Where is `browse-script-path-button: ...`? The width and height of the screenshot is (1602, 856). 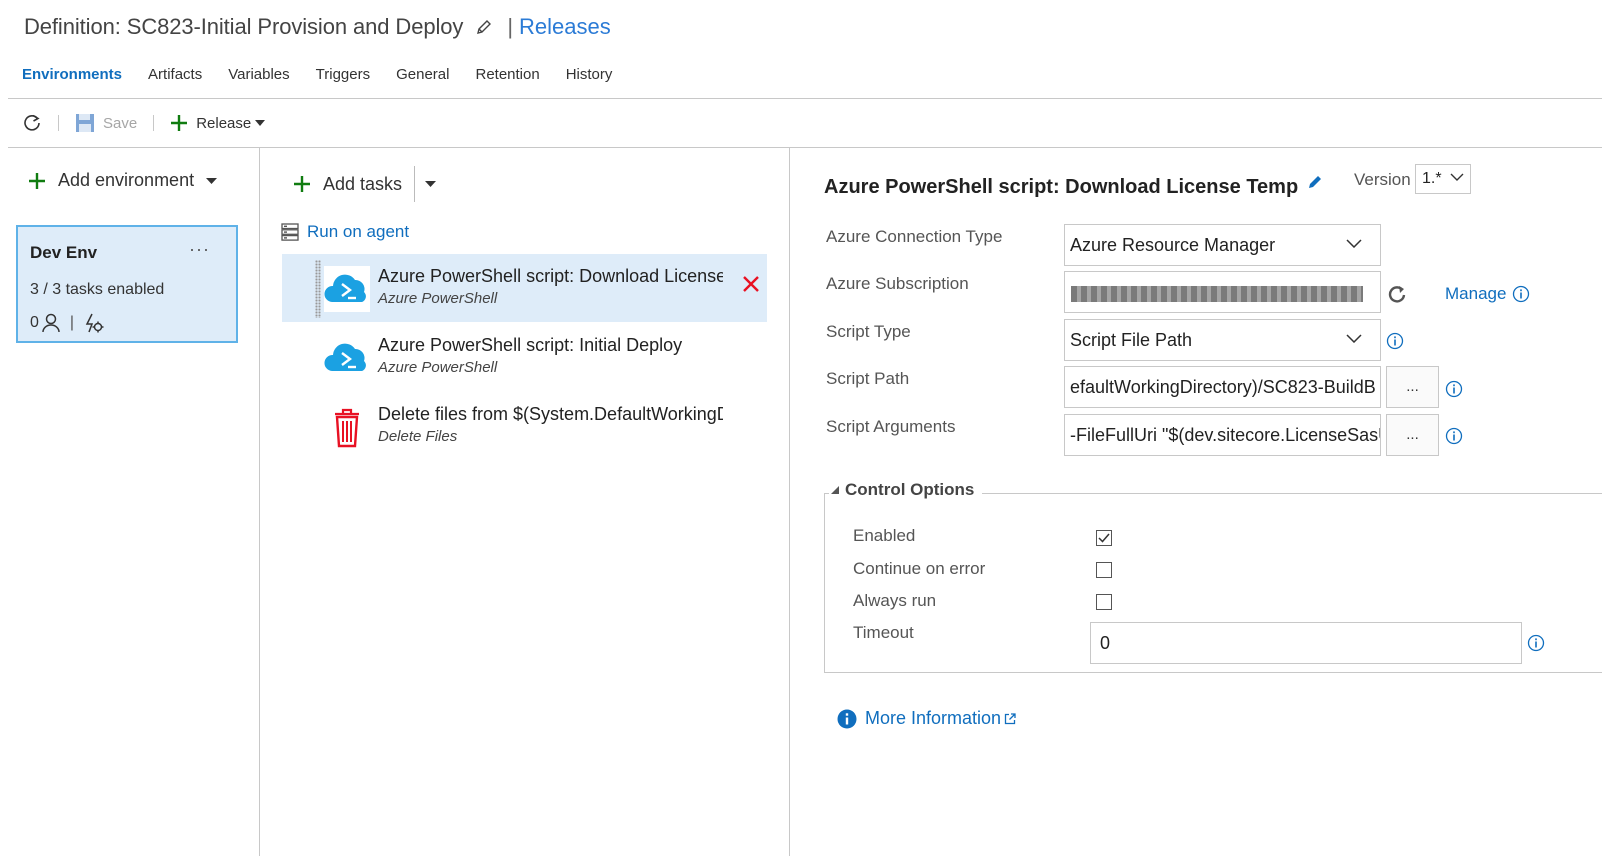
browse-script-path-button: ... is located at coordinates (1412, 387).